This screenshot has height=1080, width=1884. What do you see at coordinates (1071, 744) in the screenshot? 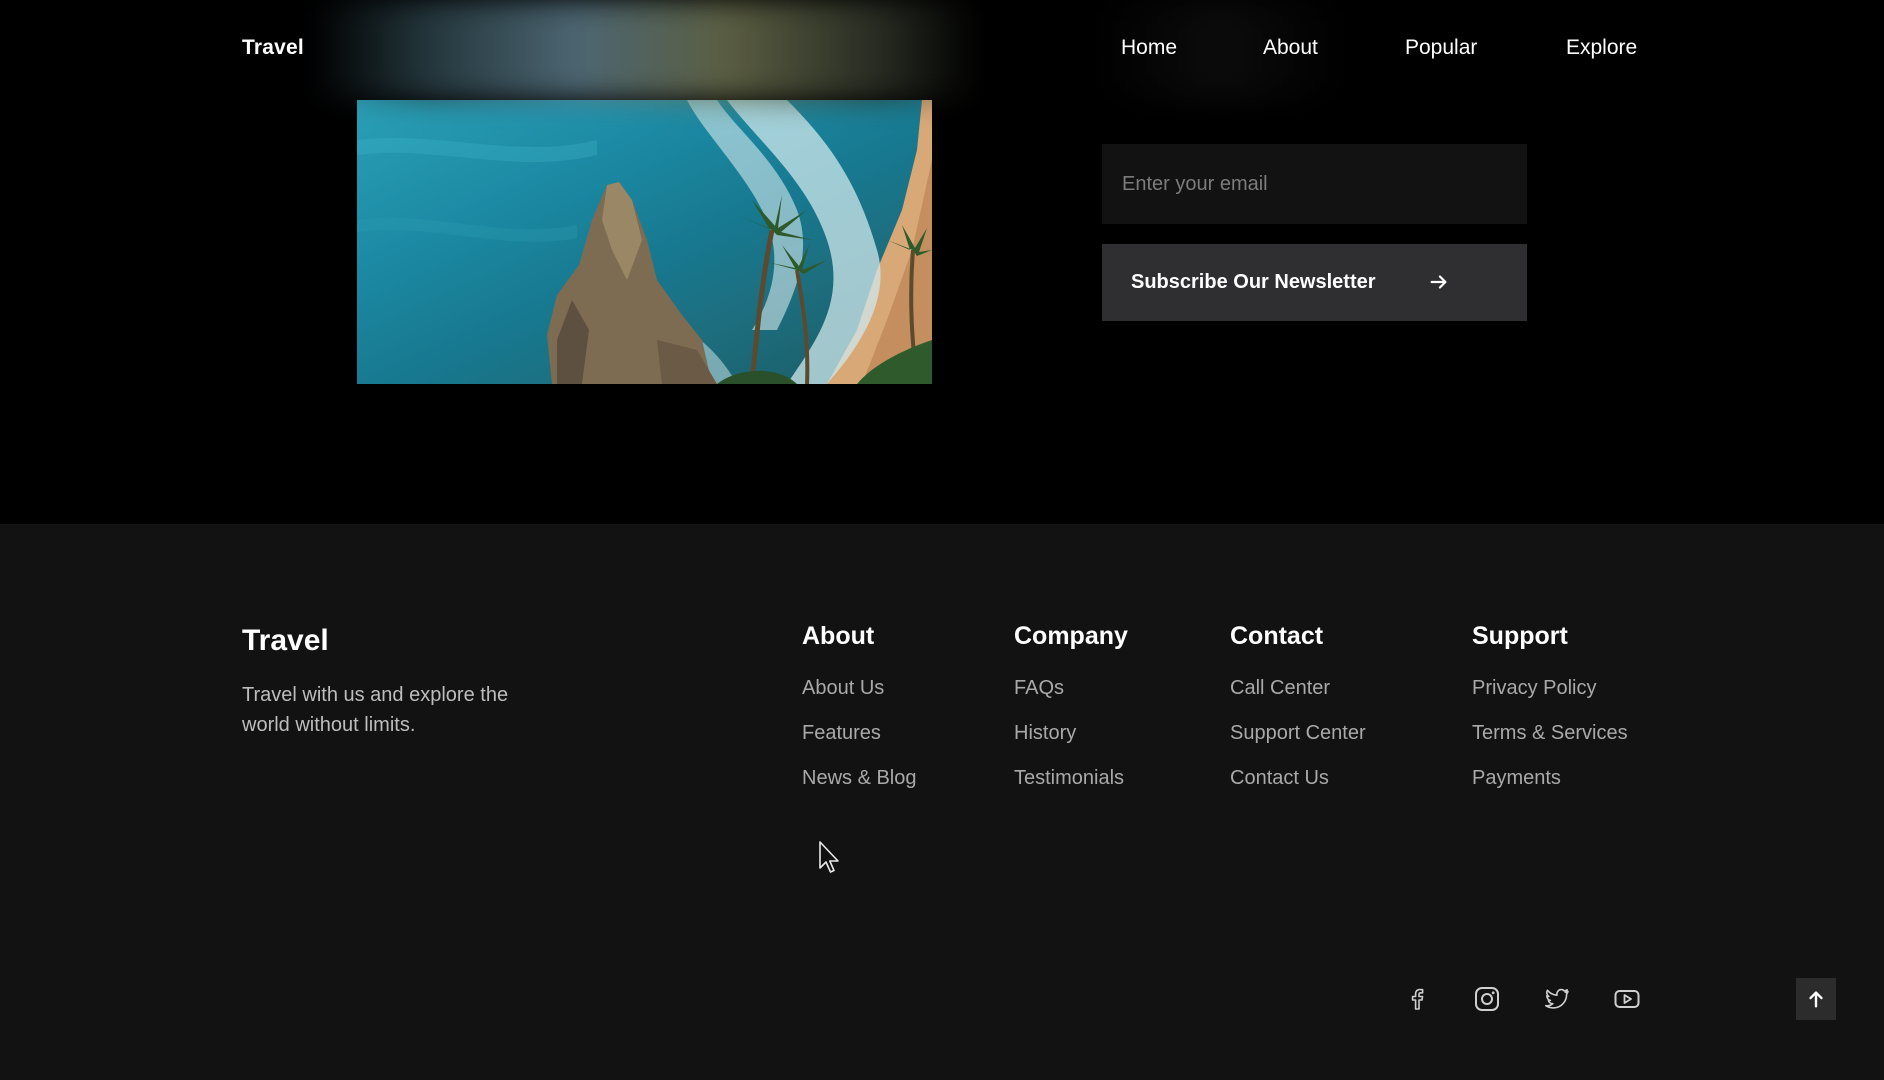
I see `footer-link-history: History` at bounding box center [1071, 744].